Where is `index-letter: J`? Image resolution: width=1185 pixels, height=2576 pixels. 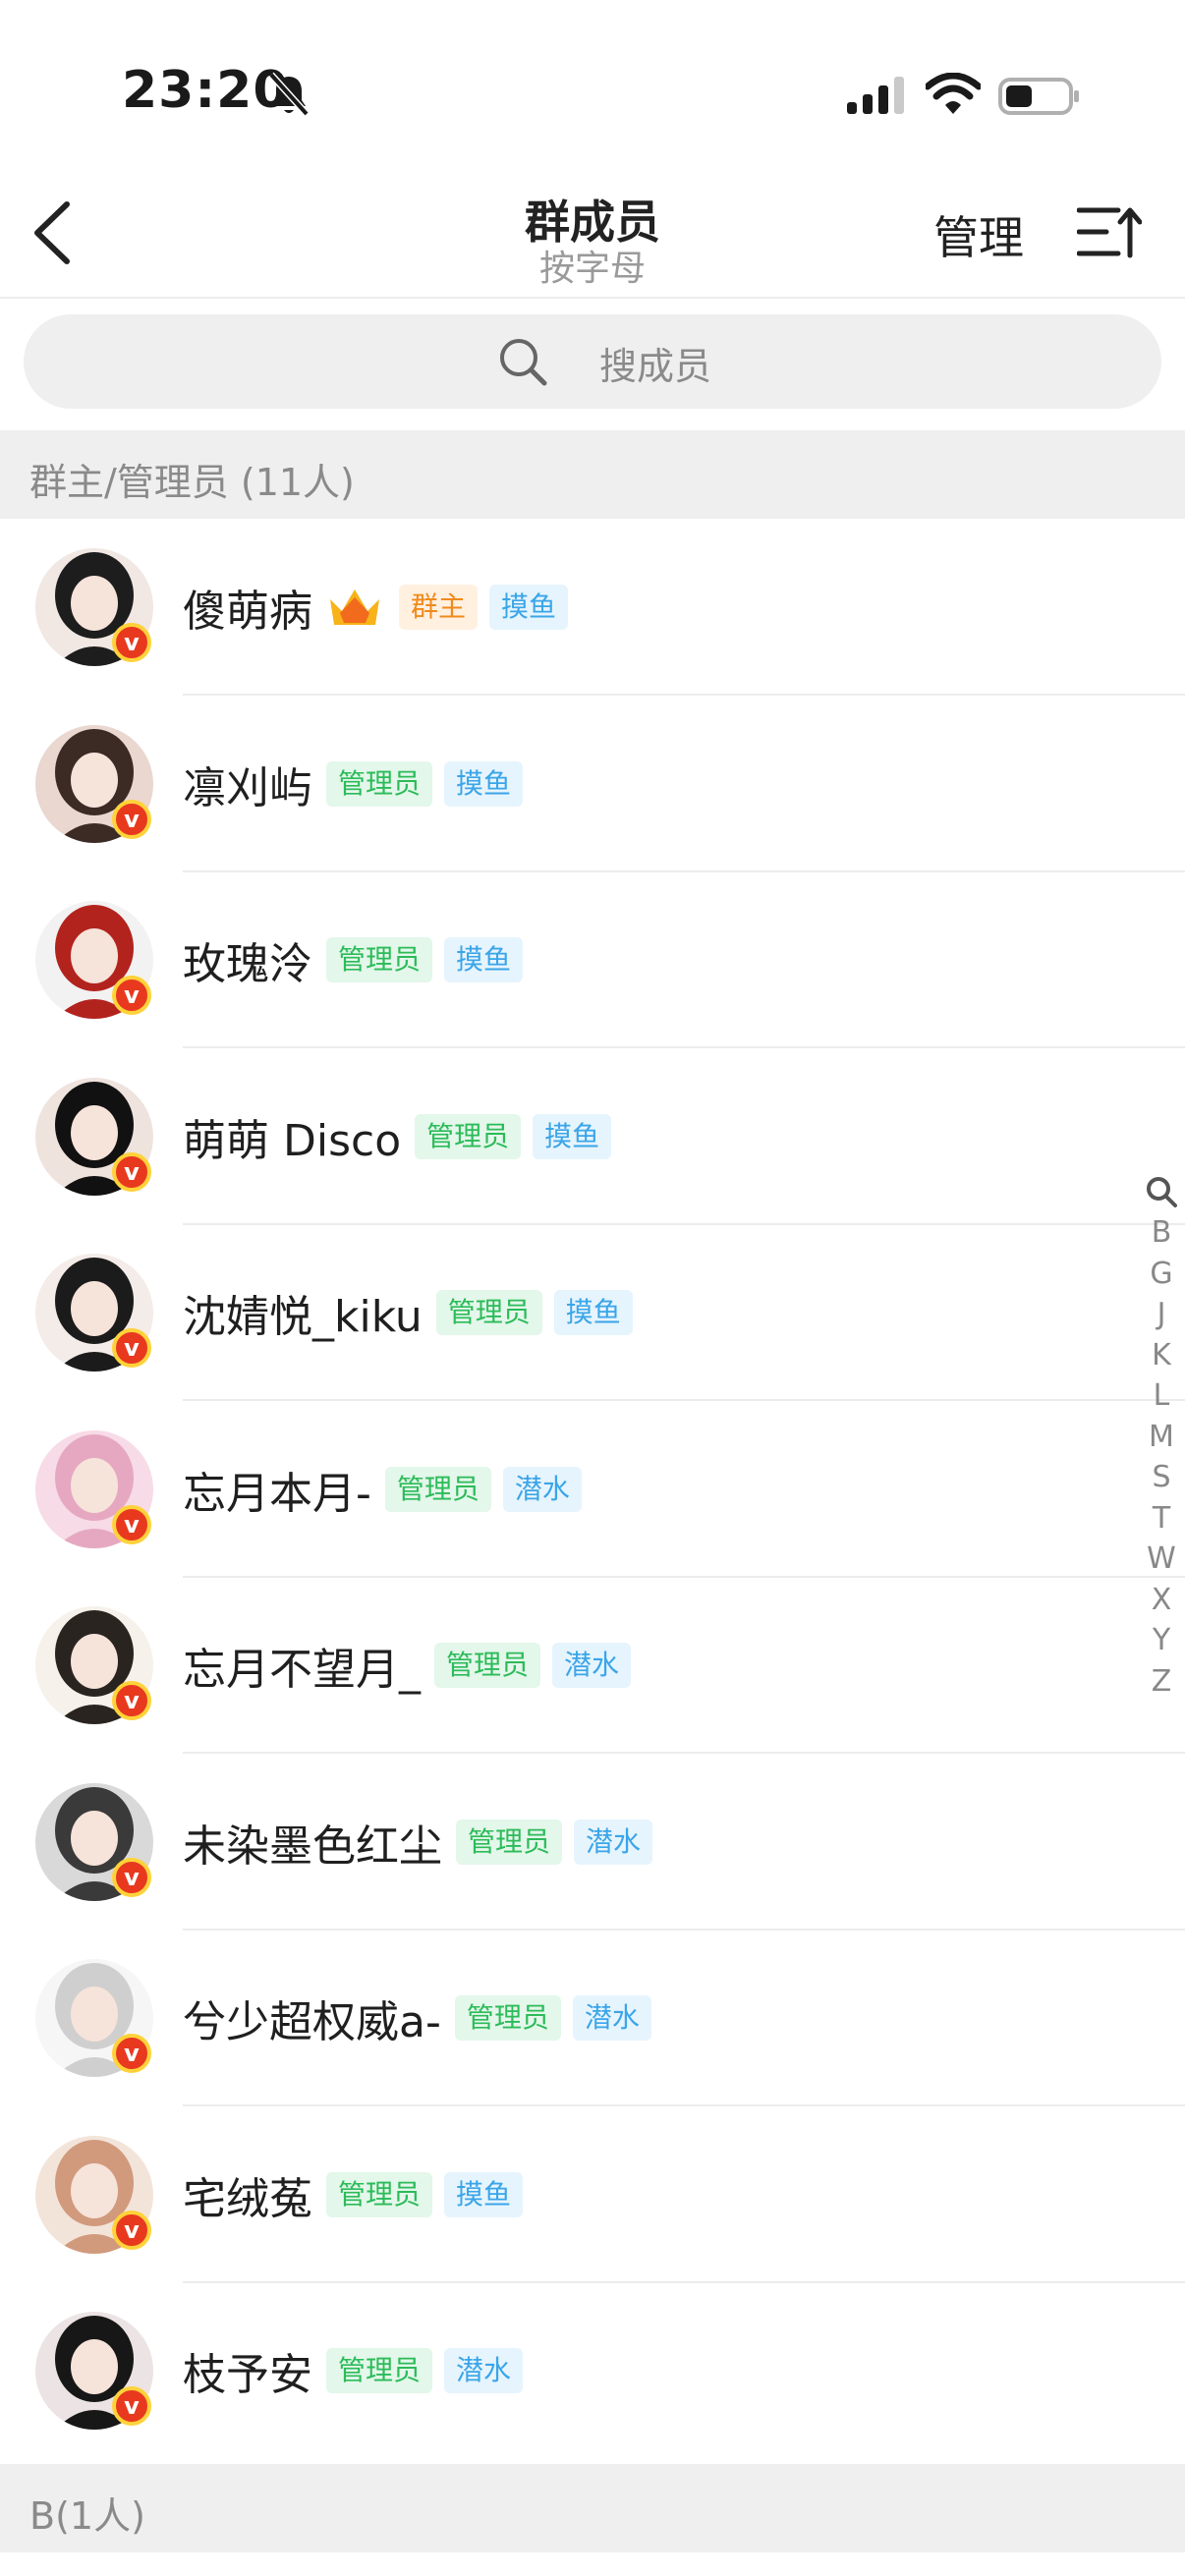 index-letter: J is located at coordinates (1162, 1314).